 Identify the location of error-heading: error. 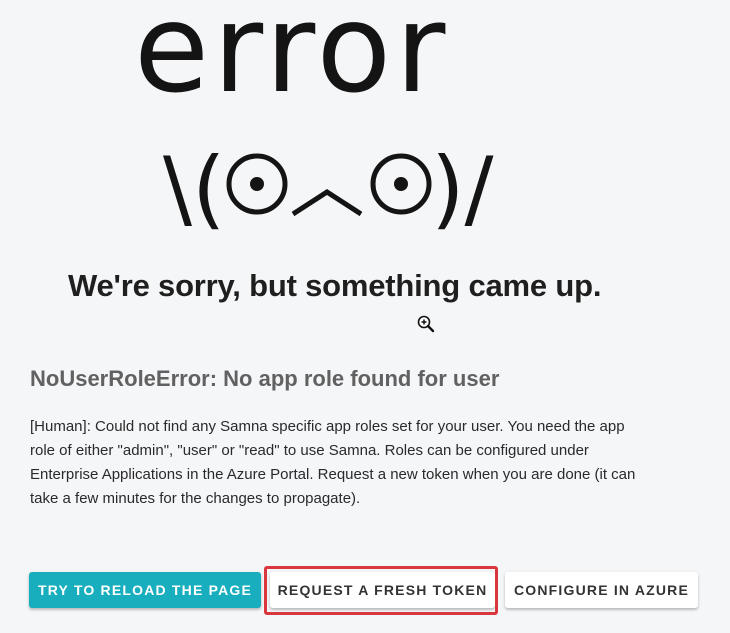
(292, 60).